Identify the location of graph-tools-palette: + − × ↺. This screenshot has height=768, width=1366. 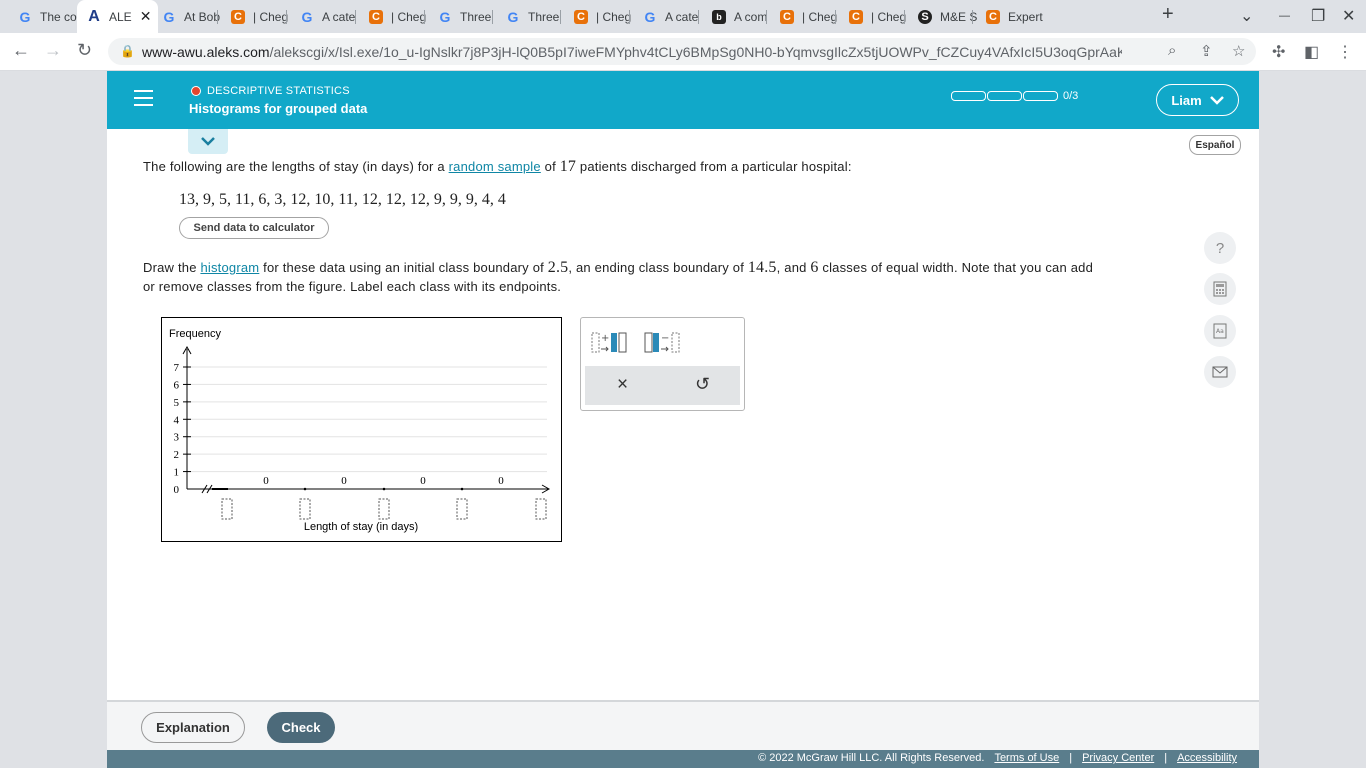
(662, 364).